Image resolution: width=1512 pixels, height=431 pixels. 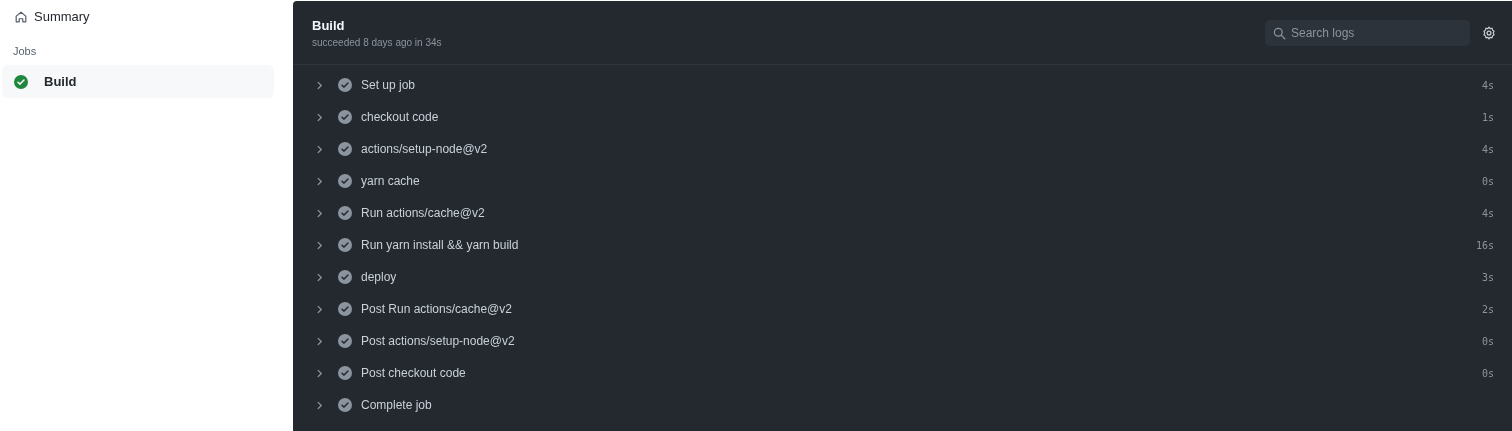 I want to click on search-field: Search logs, so click(x=1367, y=32).